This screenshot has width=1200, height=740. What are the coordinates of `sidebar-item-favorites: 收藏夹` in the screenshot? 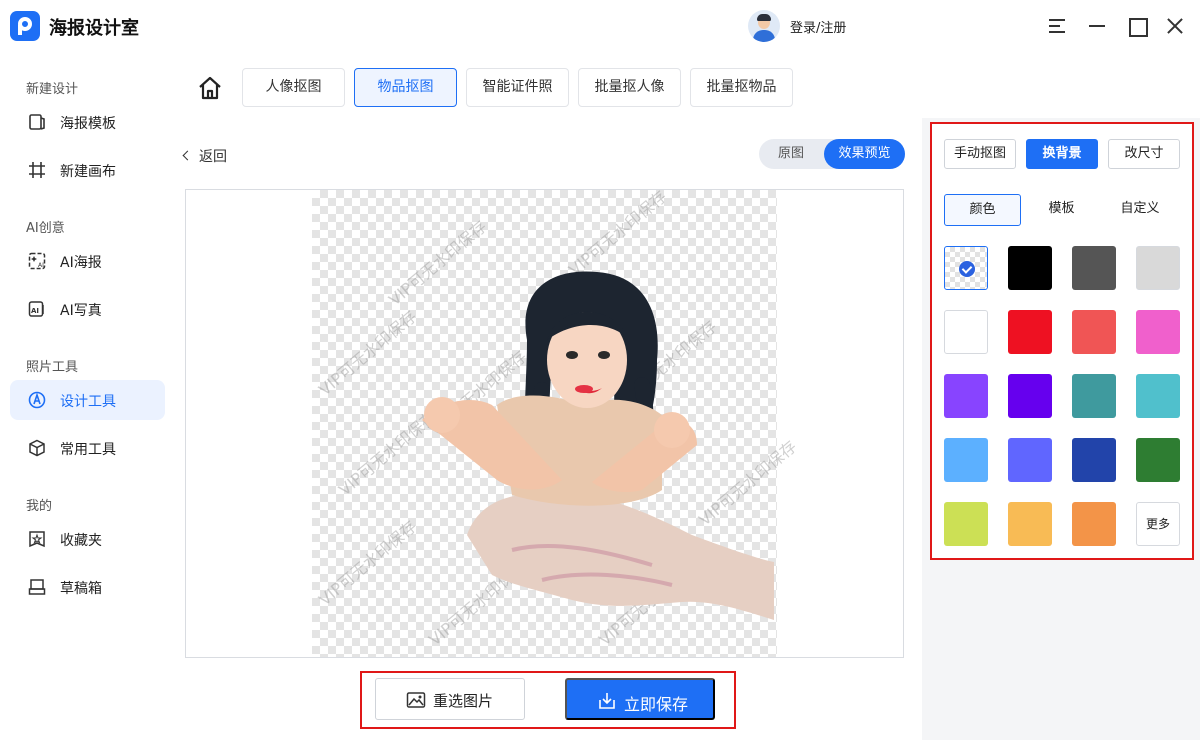 It's located at (87, 539).